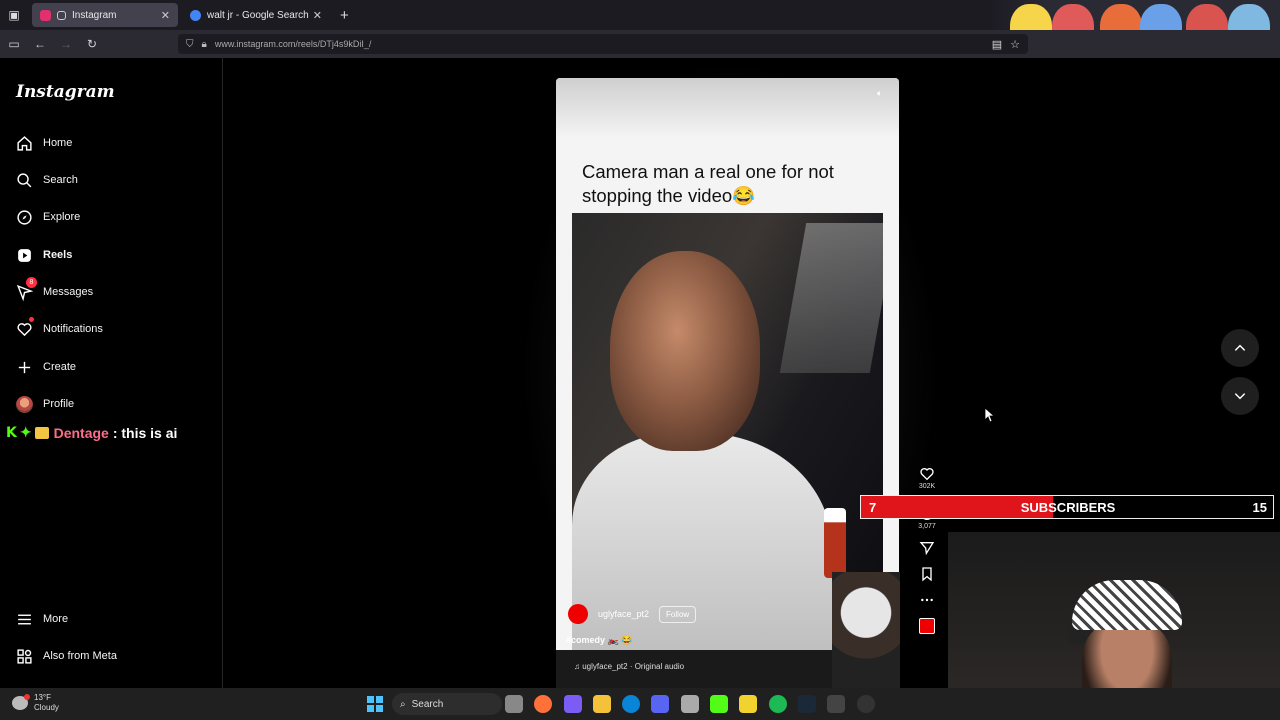  I want to click on firefox-icon, so click(543, 704).